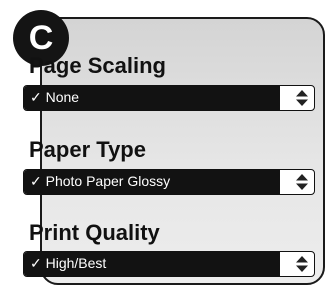 The image size is (331, 292). I want to click on print-quality-popup: ✓ High/Best, so click(169, 264).